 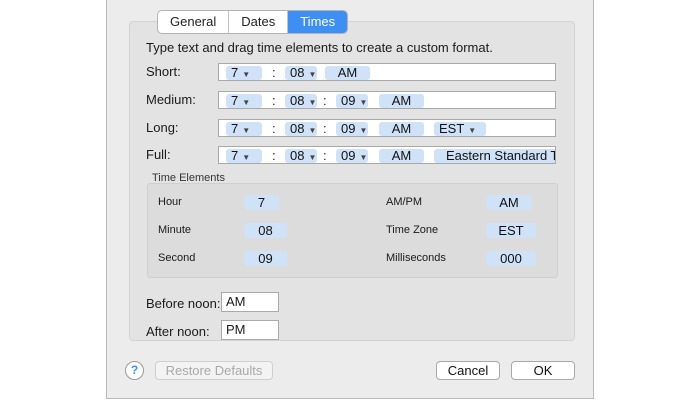 What do you see at coordinates (265, 230) in the screenshot?
I see `minute-element: 08` at bounding box center [265, 230].